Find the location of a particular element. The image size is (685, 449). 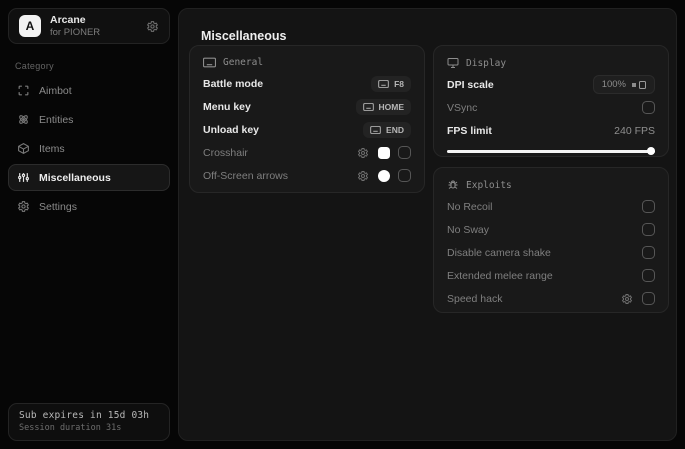

exploits-card-title: Exploits is located at coordinates (489, 185).